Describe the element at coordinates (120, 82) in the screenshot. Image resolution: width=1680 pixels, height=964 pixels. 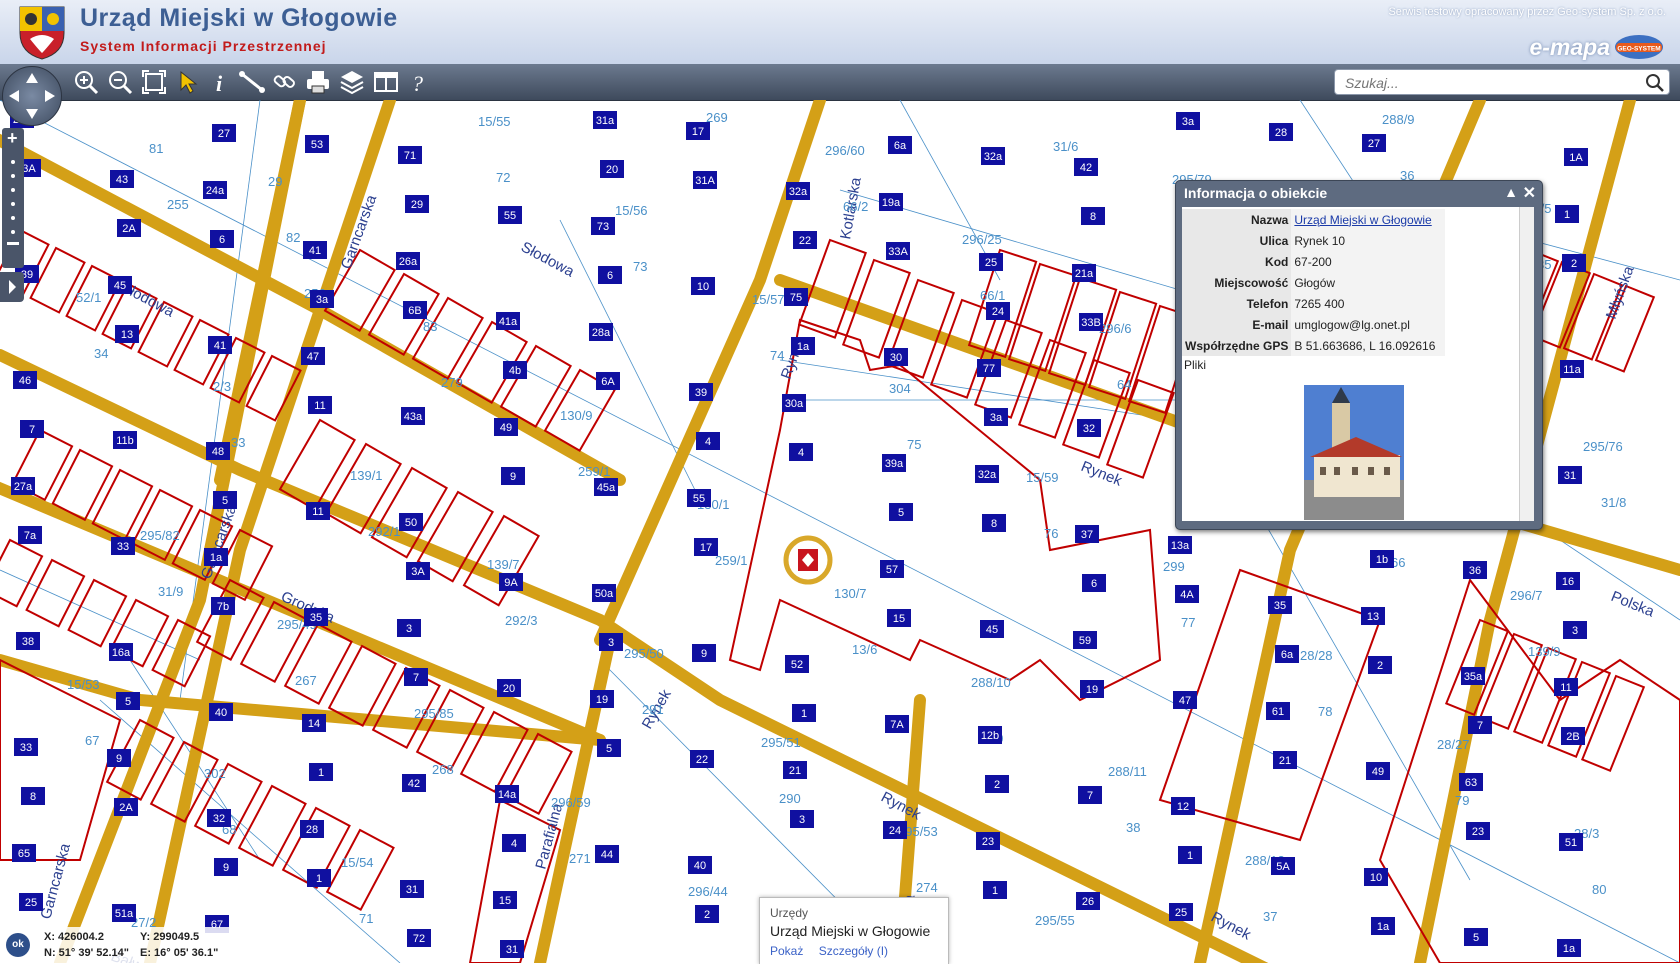
I see `zoom-out-icon` at that location.